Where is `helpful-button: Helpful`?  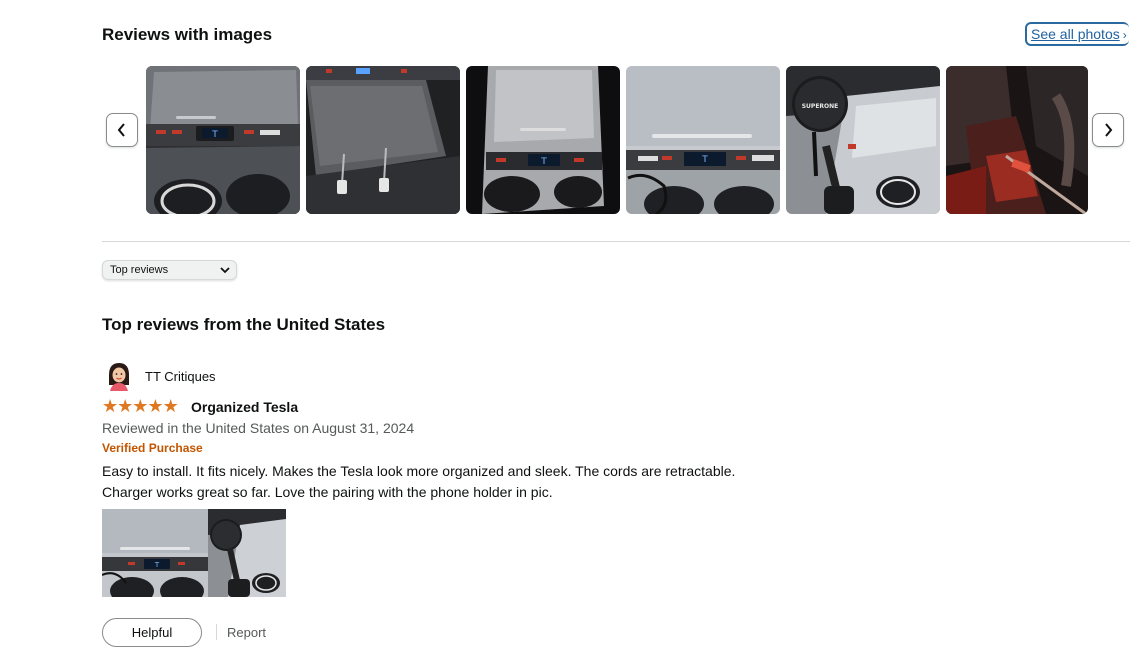 helpful-button: Helpful is located at coordinates (152, 632).